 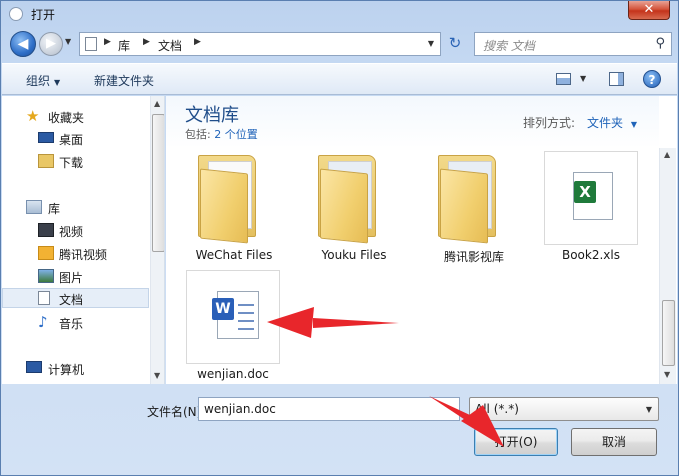 I want to click on organize-label: 组织, so click(x=38, y=81).